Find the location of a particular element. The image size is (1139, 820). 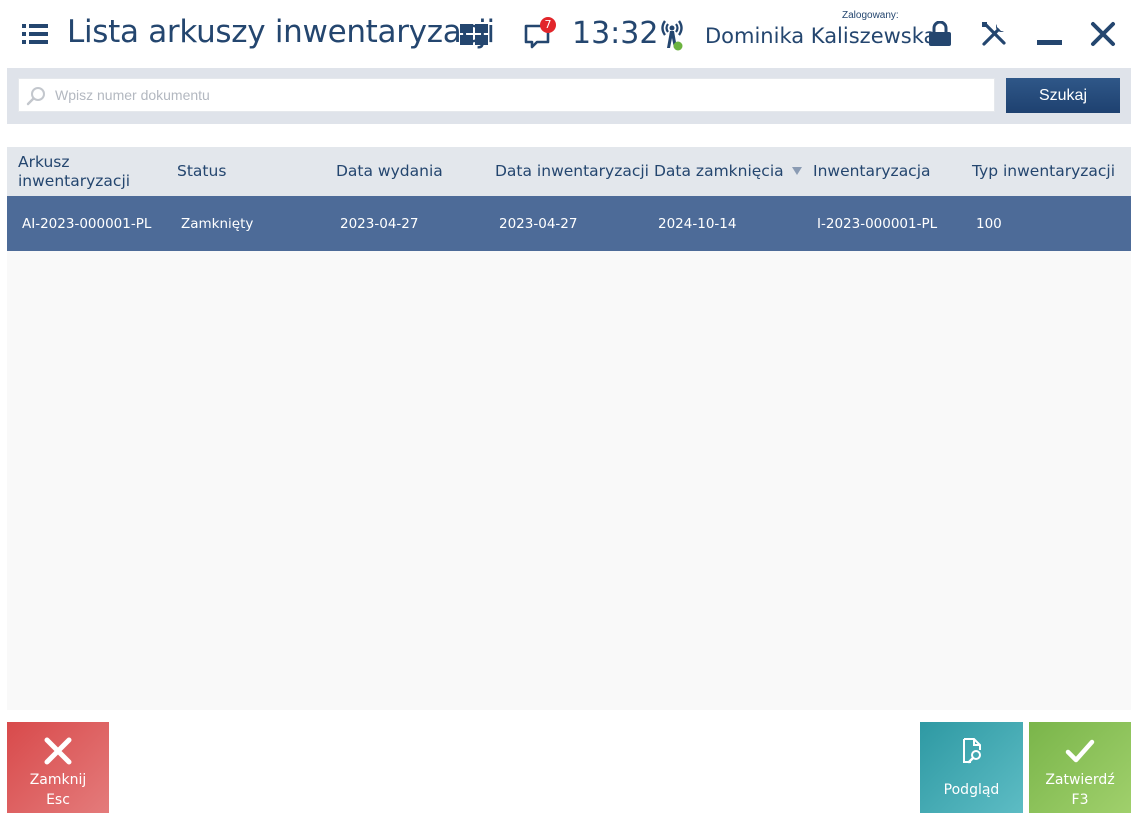

page-title: Lista arkuszy inwentaryzacji is located at coordinates (281, 32).